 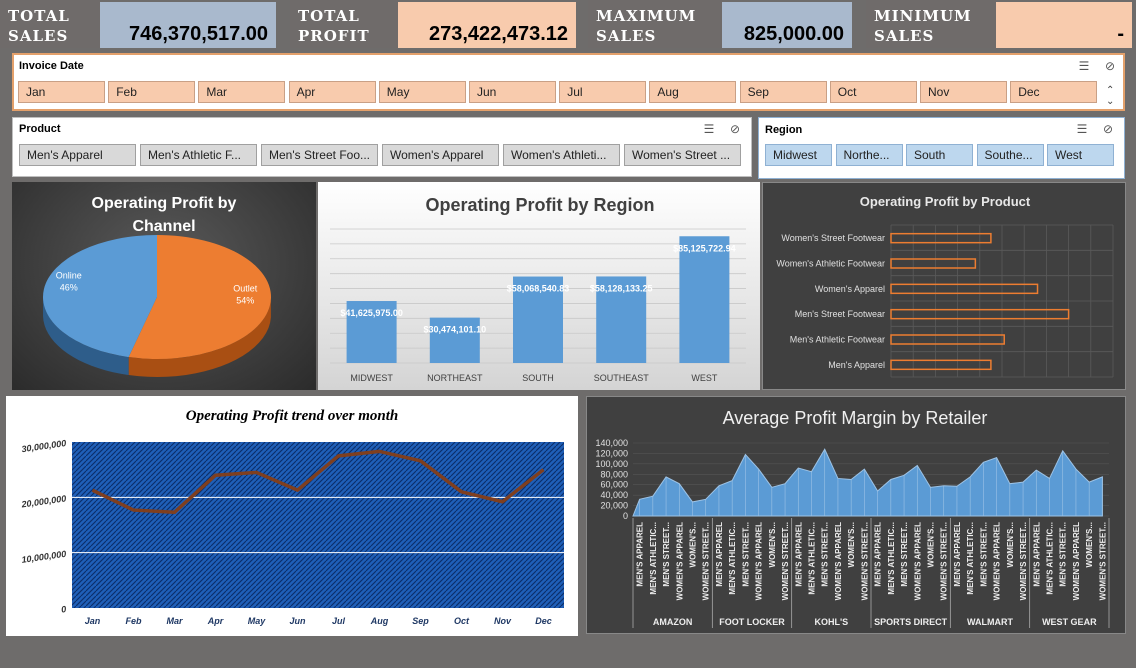 I want to click on retailer-group-label: SPORTS DIRECT, so click(x=911, y=622).